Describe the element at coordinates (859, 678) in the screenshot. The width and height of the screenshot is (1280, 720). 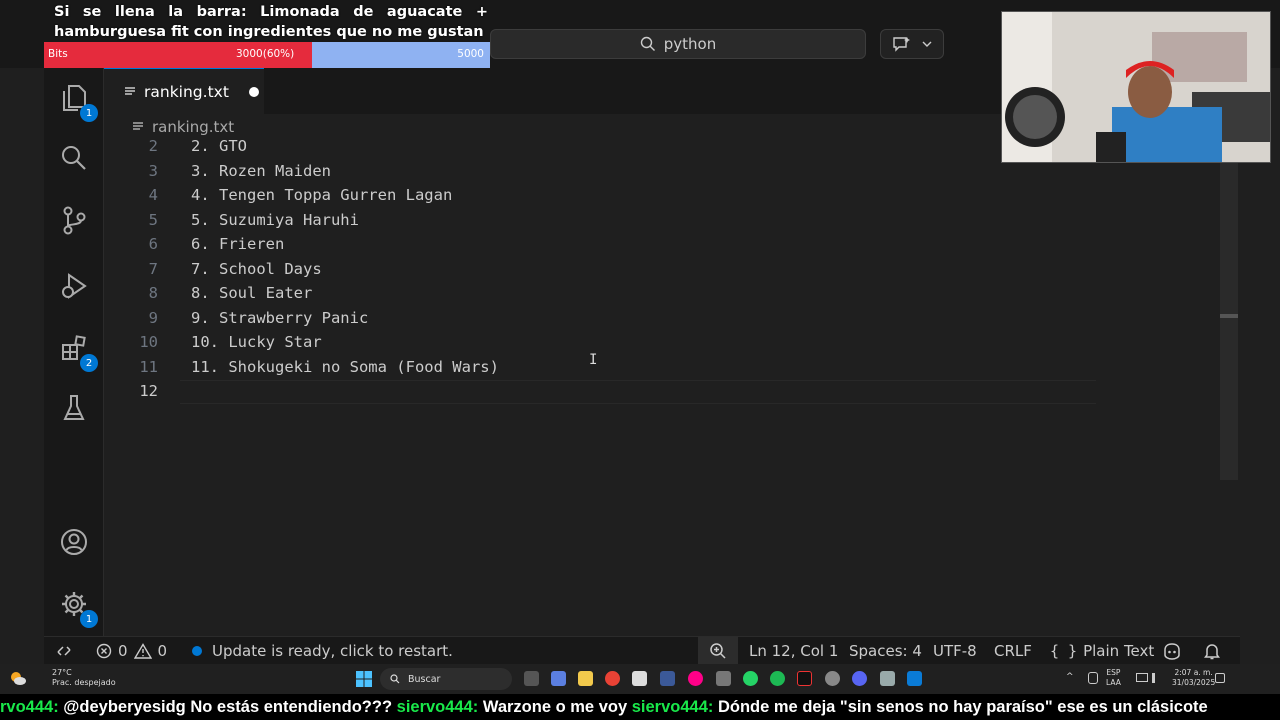
I see `discord-icon` at that location.